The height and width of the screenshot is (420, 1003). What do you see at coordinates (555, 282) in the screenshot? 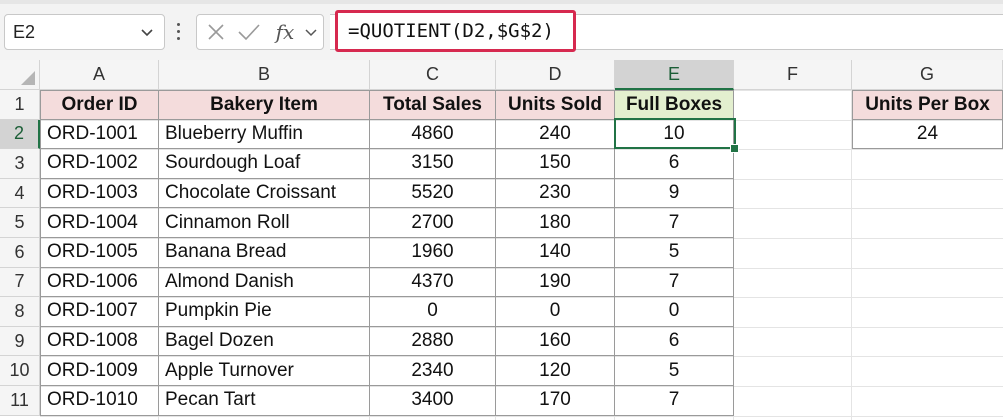
I see `table-cell: 190` at bounding box center [555, 282].